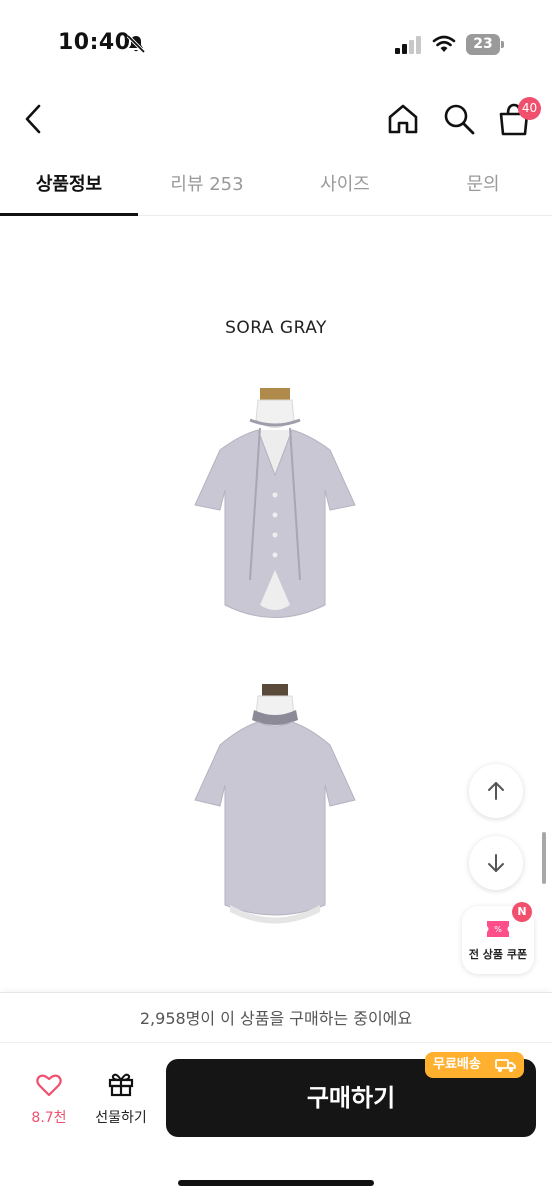  Describe the element at coordinates (275, 503) in the screenshot. I see `product-image-front` at that location.